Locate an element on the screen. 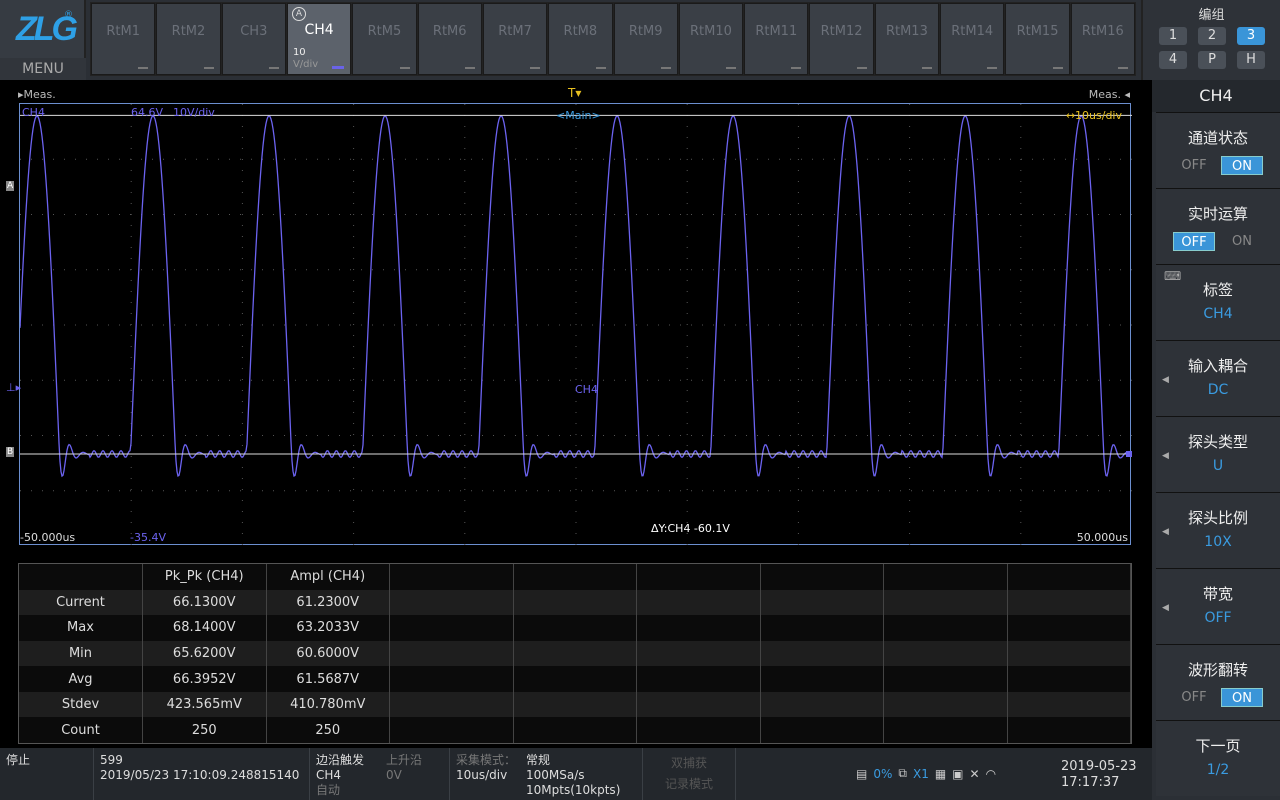  channel-tab-rtm2: RtM2 is located at coordinates (188, 39).